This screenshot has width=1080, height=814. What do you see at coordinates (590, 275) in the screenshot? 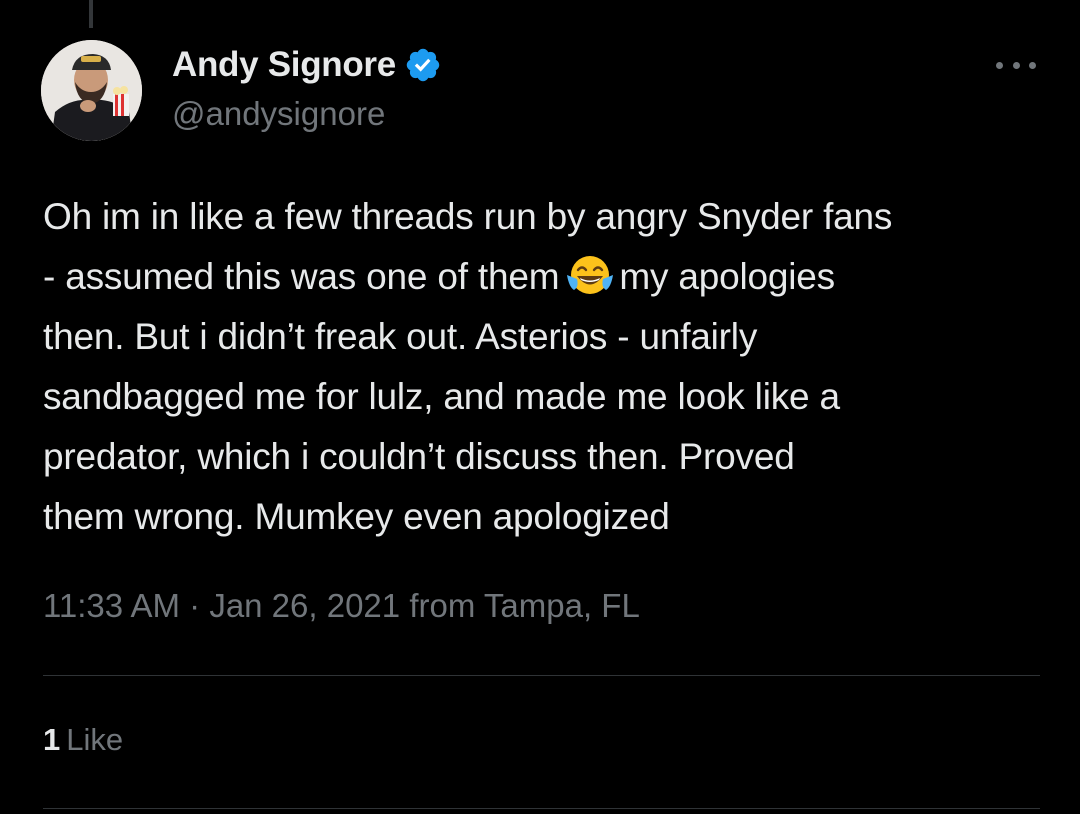
I see `face-with-tears-of-joy-icon` at bounding box center [590, 275].